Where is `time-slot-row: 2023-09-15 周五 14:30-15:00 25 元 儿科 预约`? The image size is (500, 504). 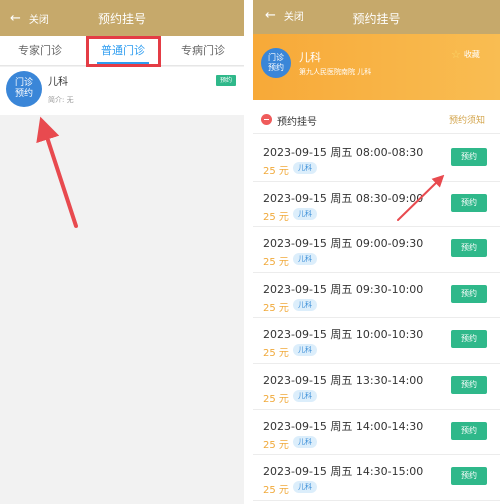
time-slot-row: 2023-09-15 周五 14:30-15:00 25 元 儿科 预约 is located at coordinates (376, 478).